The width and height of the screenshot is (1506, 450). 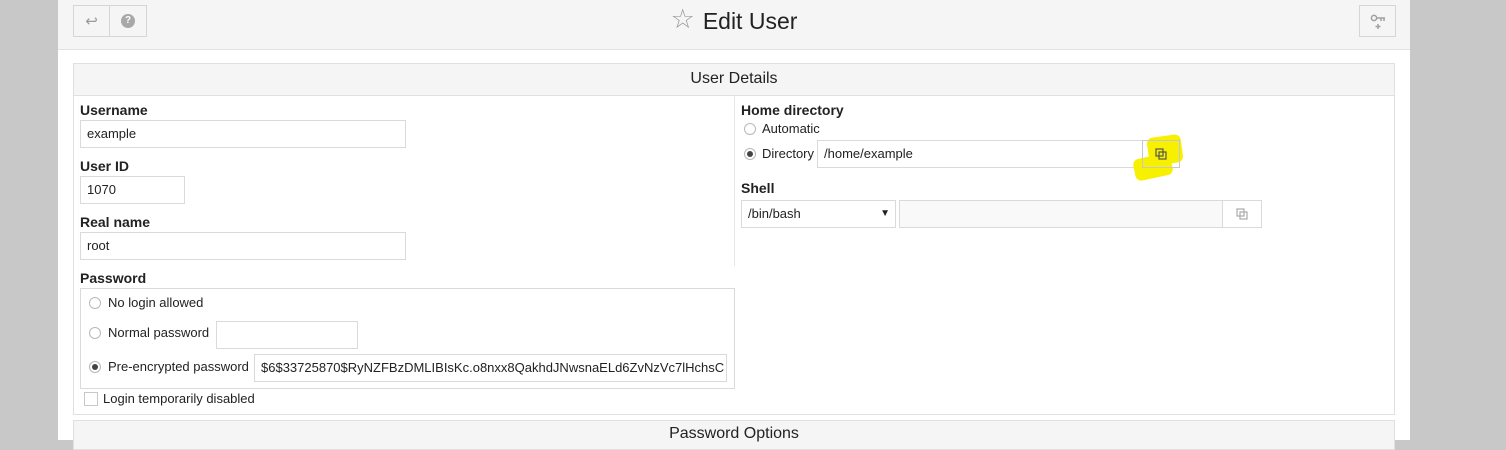 I want to click on directory-chooser-button, so click(x=1161, y=154).